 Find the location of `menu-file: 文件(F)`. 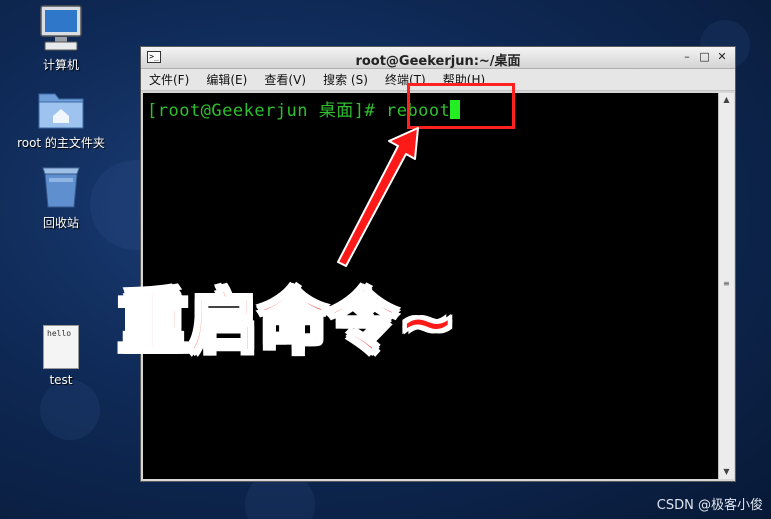

menu-file: 文件(F) is located at coordinates (169, 80).